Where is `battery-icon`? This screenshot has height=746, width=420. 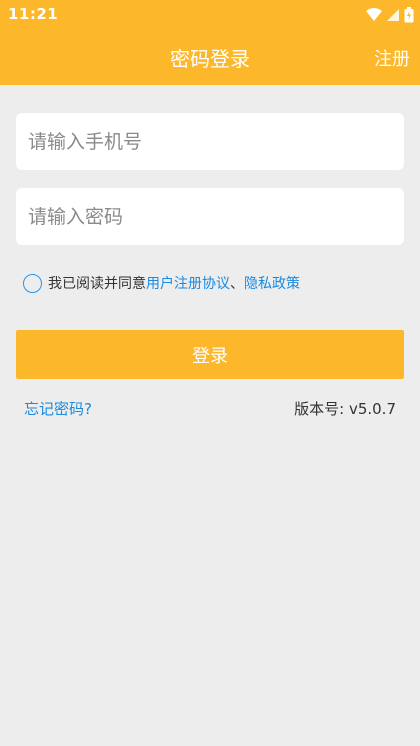
battery-icon is located at coordinates (409, 15).